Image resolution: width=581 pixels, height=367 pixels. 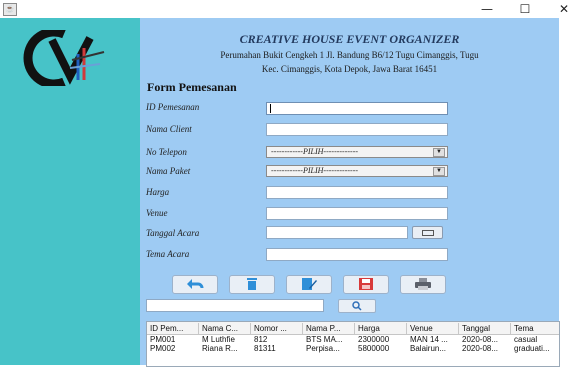 What do you see at coordinates (192, 87) in the screenshot?
I see `form-title: Form Pemesanan` at bounding box center [192, 87].